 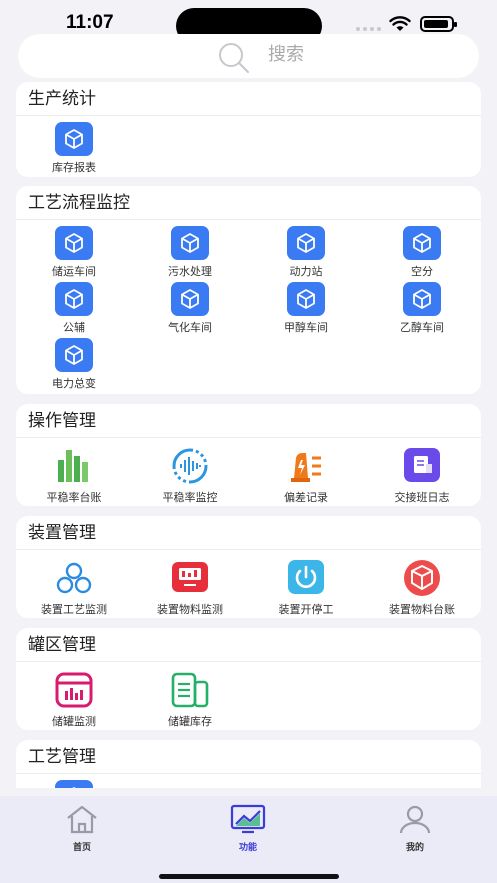 I want to click on item-label: 储运车间, so click(x=74, y=271).